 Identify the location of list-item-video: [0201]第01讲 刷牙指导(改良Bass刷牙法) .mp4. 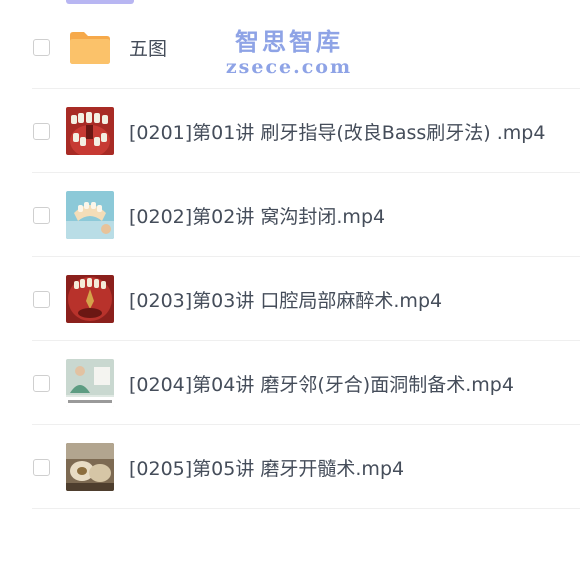
(290, 131).